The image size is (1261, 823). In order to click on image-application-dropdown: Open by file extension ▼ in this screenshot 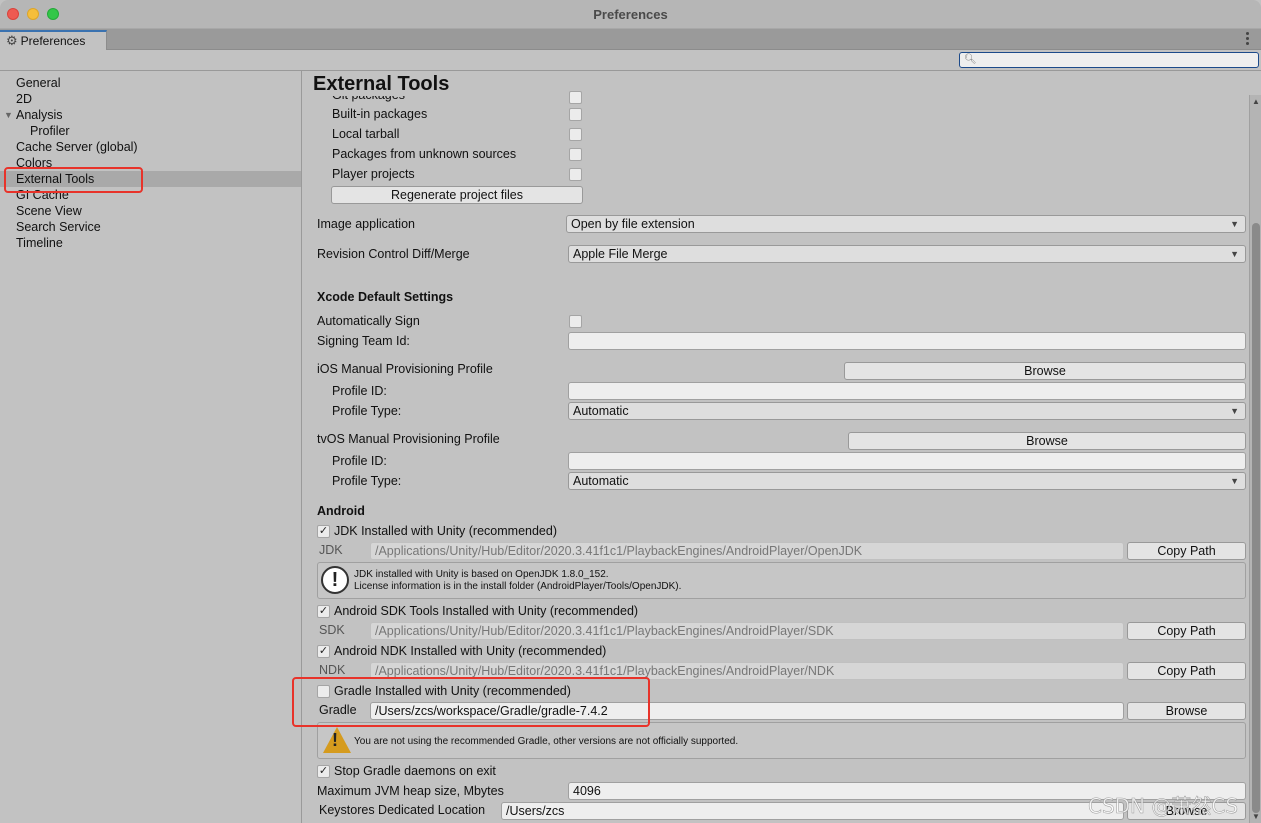, I will do `click(906, 224)`.